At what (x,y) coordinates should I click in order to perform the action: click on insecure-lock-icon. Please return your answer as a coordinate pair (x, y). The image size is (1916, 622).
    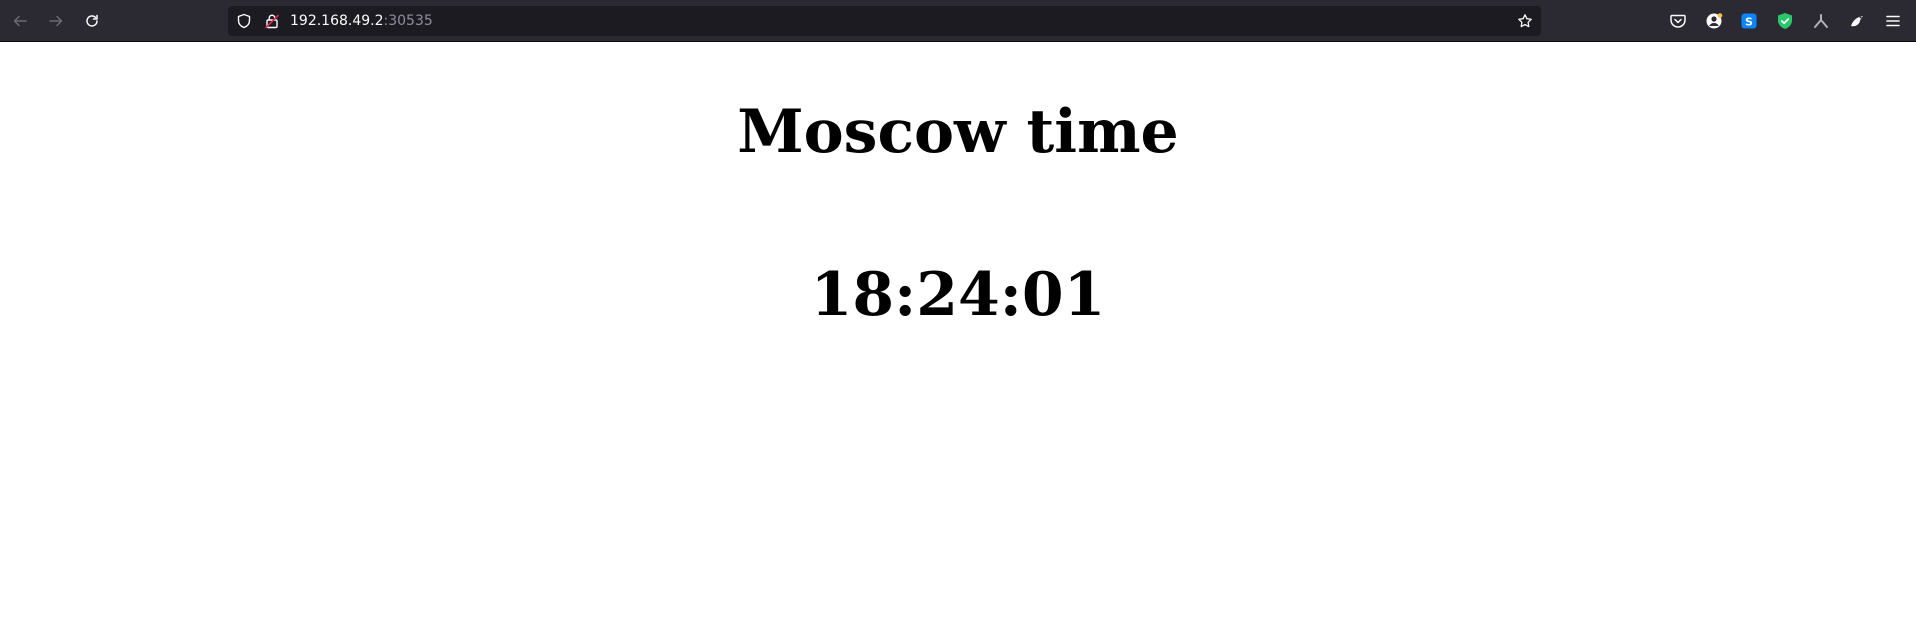
    Looking at the image, I should click on (272, 21).